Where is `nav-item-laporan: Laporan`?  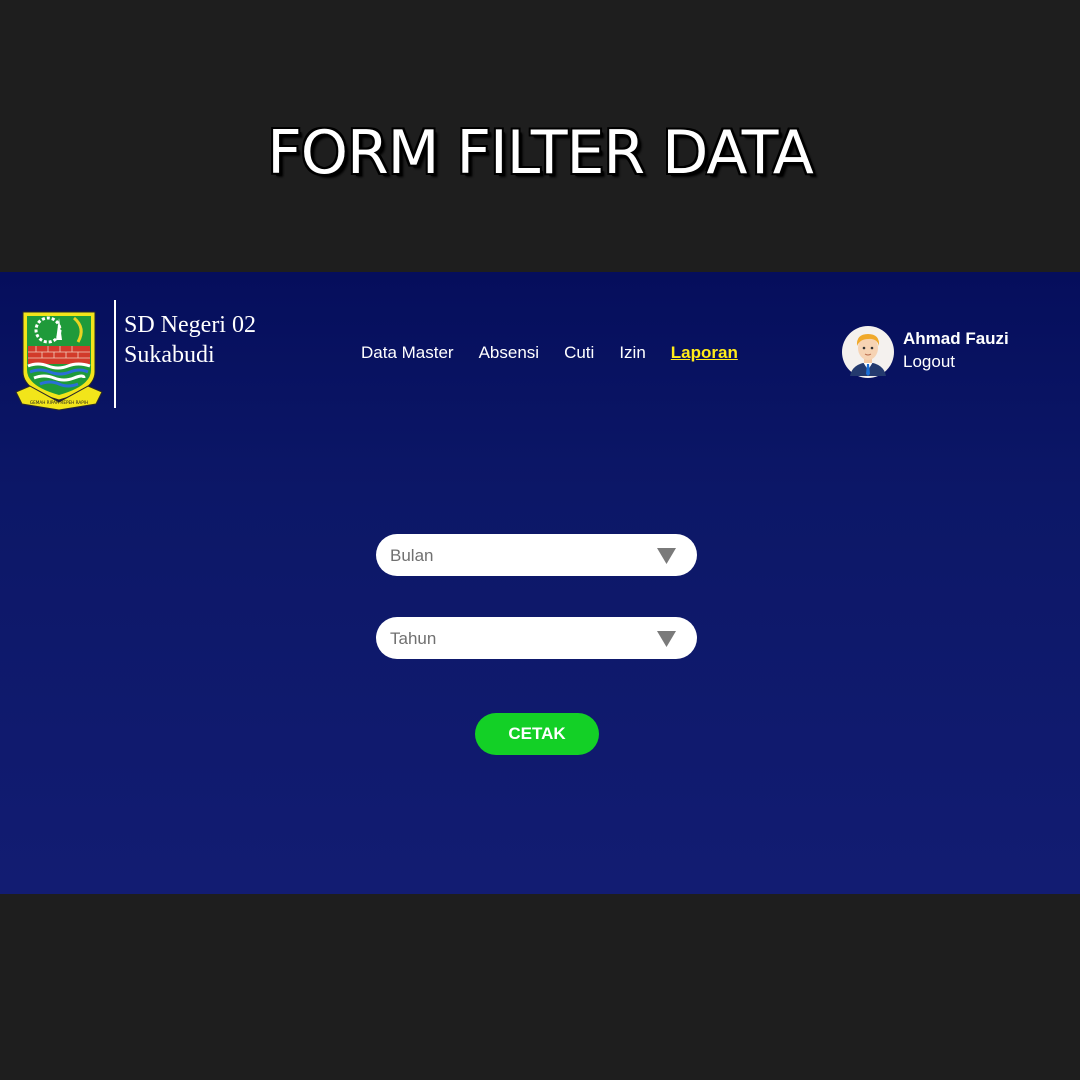 nav-item-laporan: Laporan is located at coordinates (704, 353).